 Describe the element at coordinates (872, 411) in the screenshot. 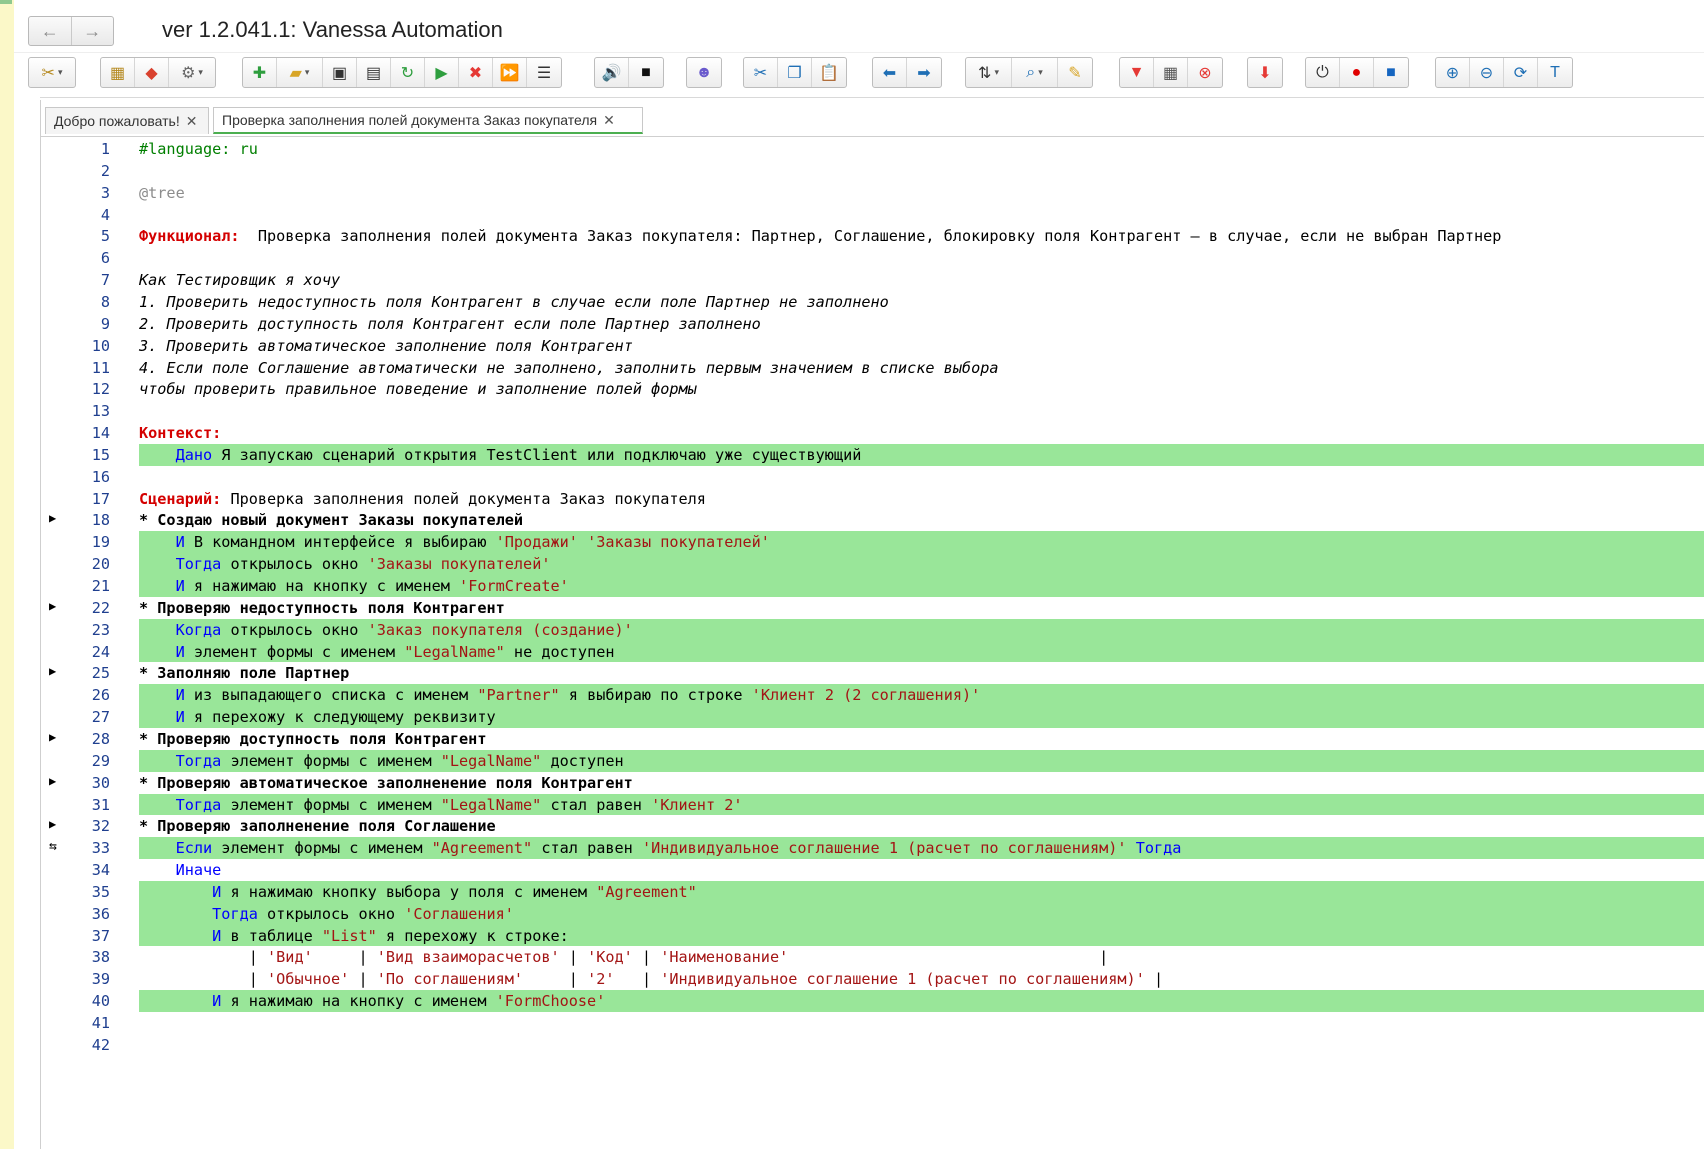

I see `code-line: 13` at that location.